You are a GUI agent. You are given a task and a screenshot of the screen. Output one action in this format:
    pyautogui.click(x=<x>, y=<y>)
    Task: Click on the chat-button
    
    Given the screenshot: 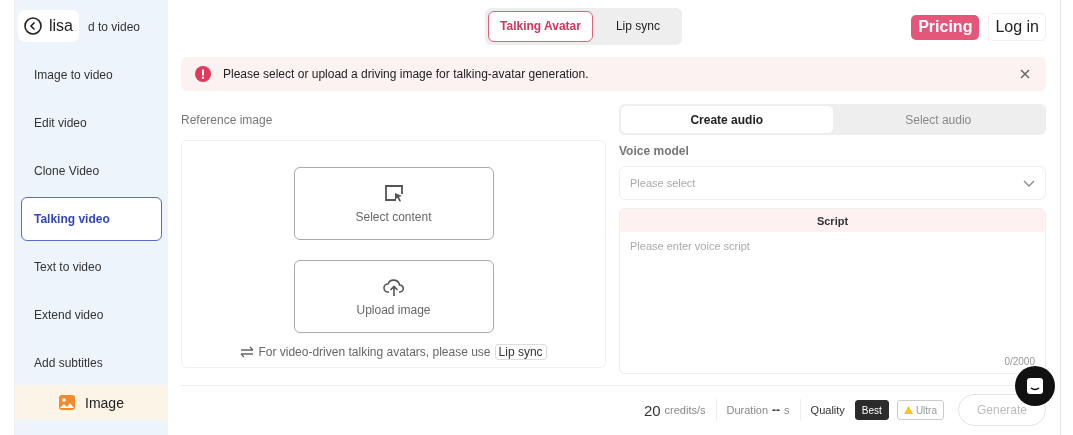 What is the action you would take?
    pyautogui.click(x=1035, y=386)
    